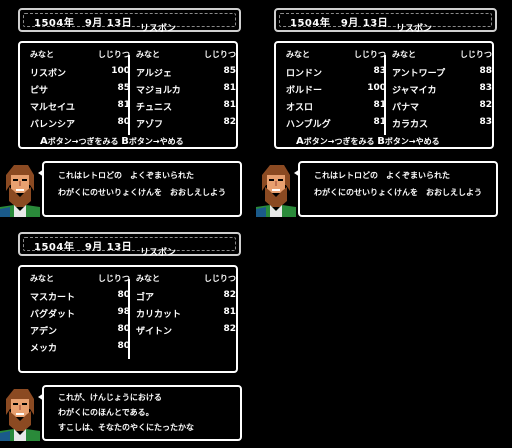 This screenshot has width=512, height=448. Describe the element at coordinates (39, 91) in the screenshot. I see `port-name: ピサ` at that location.